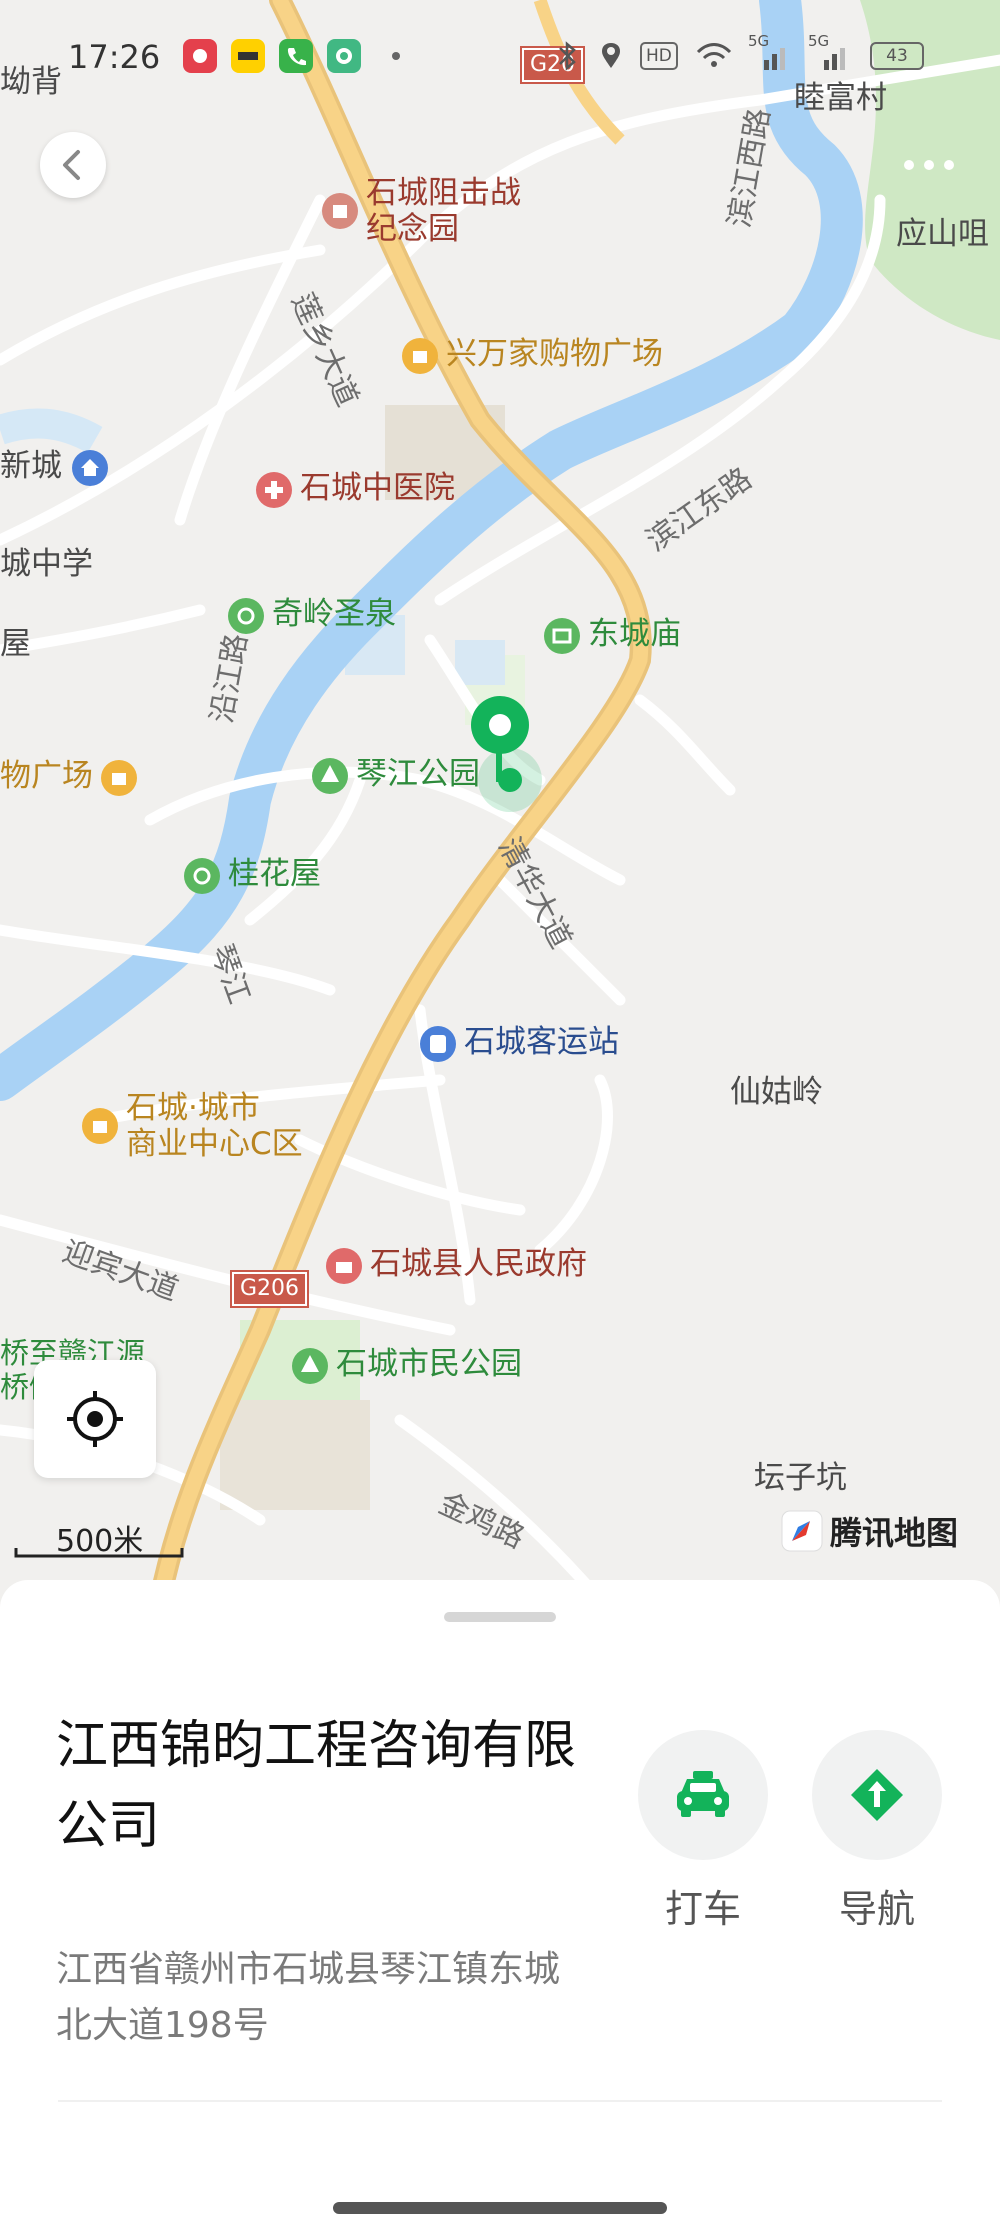 The height and width of the screenshot is (2233, 1000). I want to click on poi-citizen-park: 石城市民公园, so click(407, 1365).